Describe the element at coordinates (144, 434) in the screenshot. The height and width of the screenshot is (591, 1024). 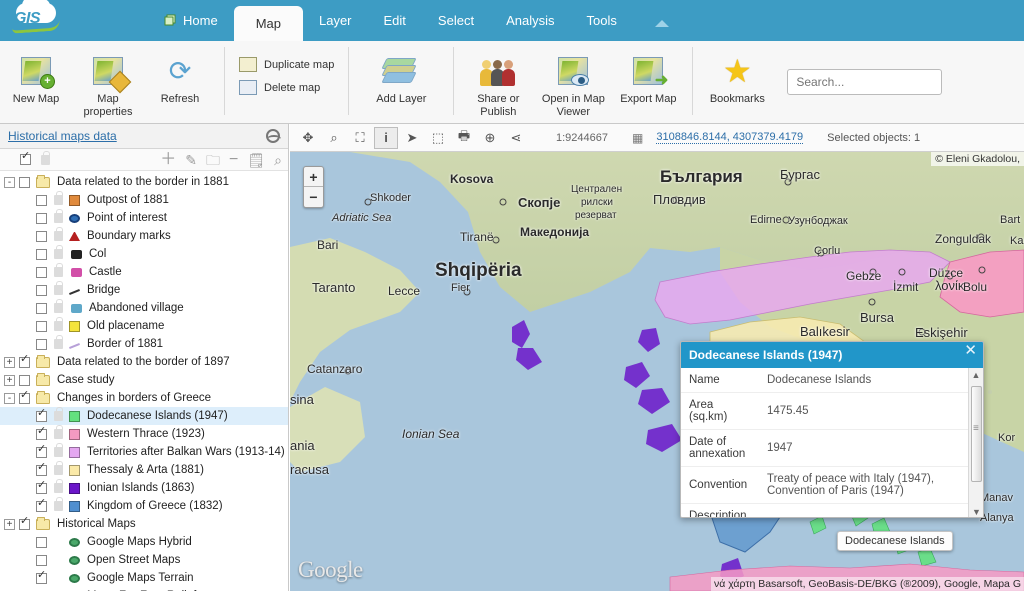
I see `layer-tree-row: Western Thrace (1923)` at that location.